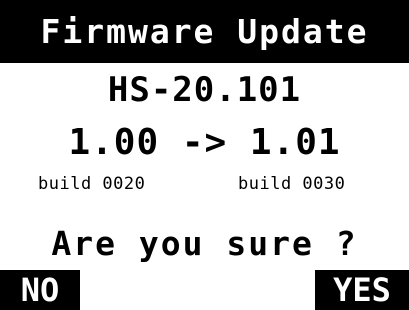  I want to click on version-transition: 1.00 -> 1.01, so click(204, 142).